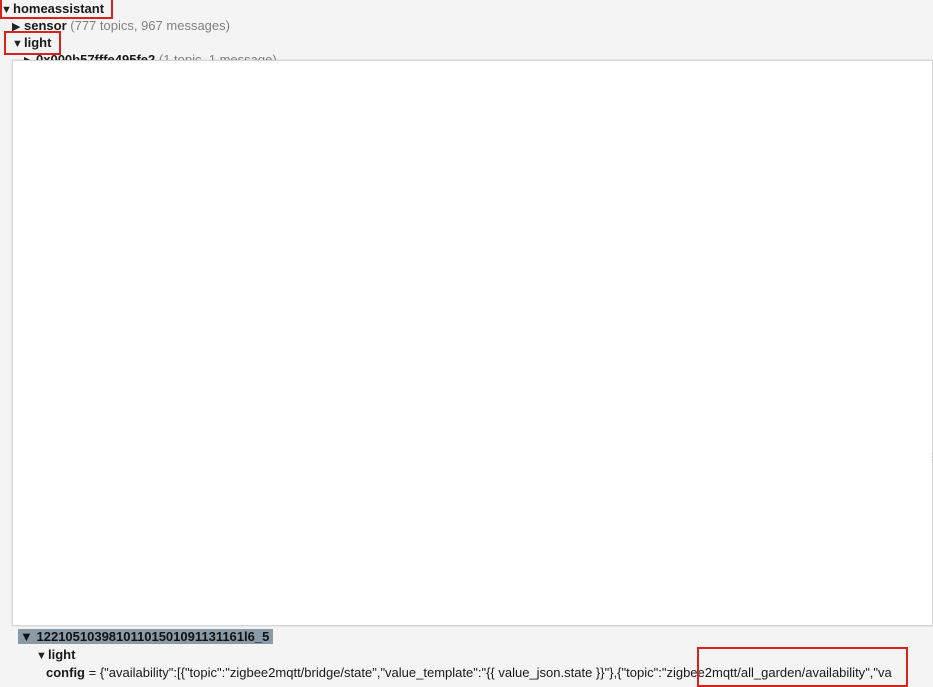 The image size is (933, 687). I want to click on scroll-indicator-icon: ⋮, so click(930, 457).